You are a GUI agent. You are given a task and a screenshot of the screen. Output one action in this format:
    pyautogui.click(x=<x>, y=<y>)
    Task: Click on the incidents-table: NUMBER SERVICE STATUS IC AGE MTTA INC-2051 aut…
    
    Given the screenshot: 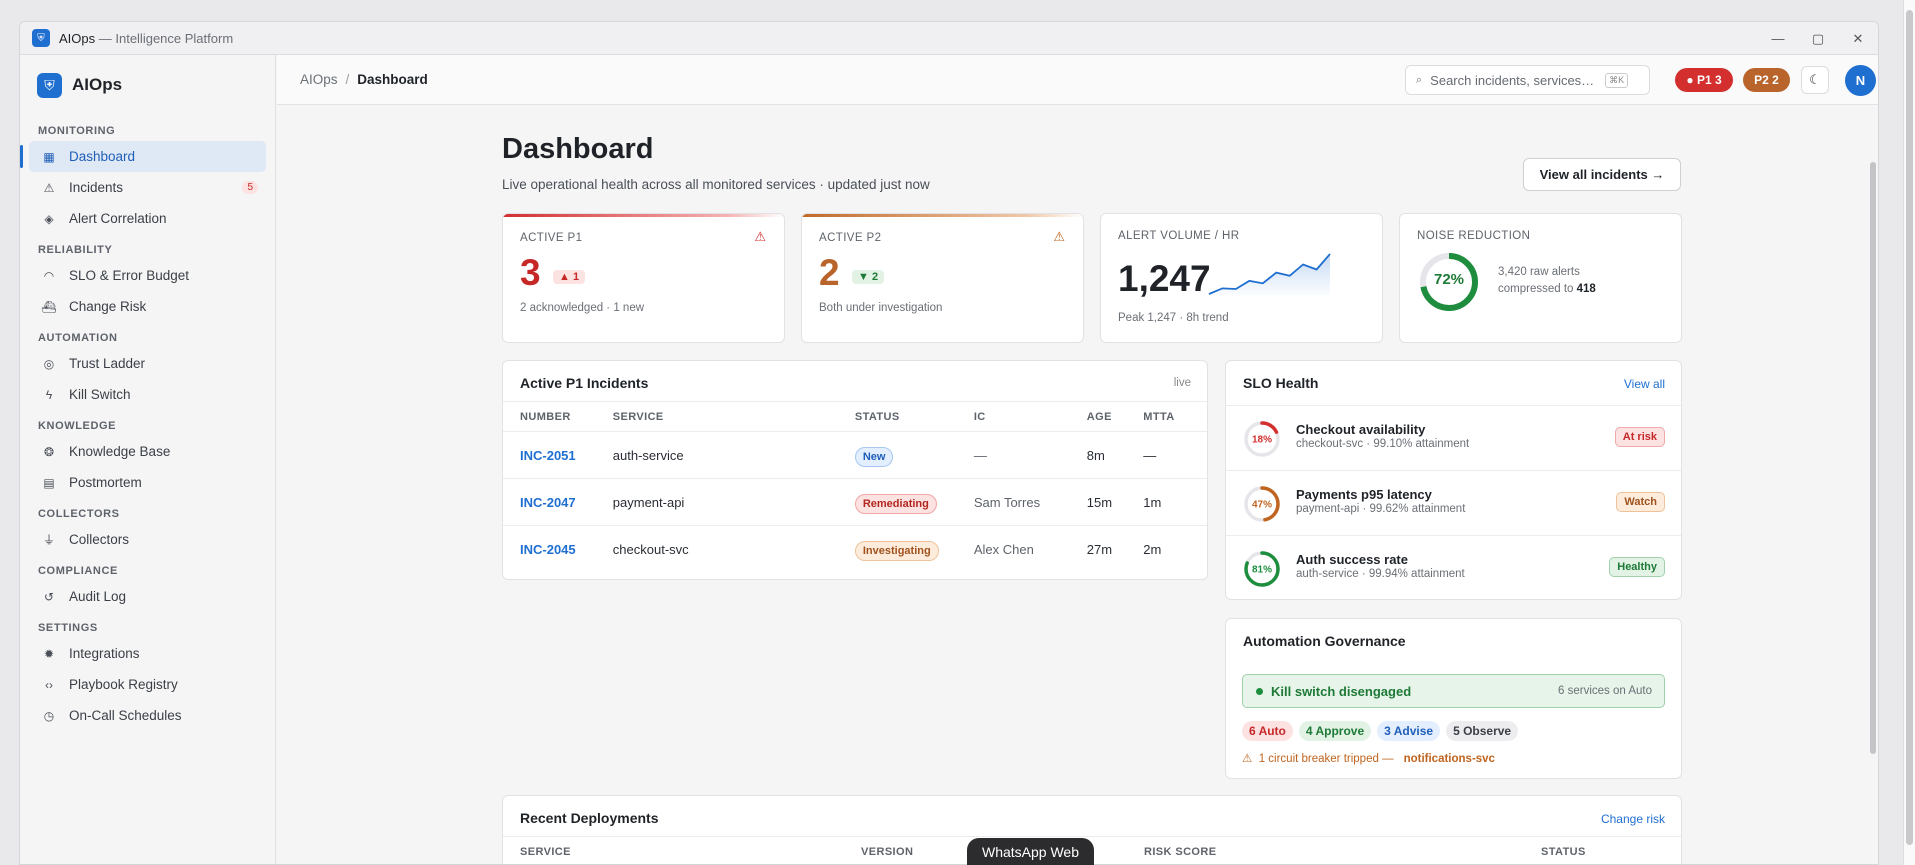 What is the action you would take?
    pyautogui.click(x=855, y=487)
    